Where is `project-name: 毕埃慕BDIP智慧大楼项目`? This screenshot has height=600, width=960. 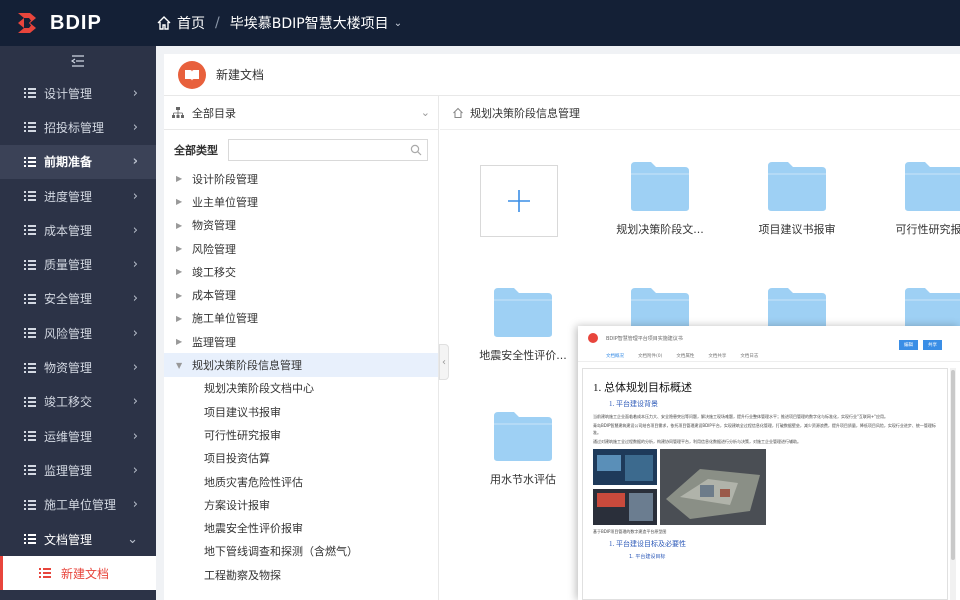 project-name: 毕埃慕BDIP智慧大楼项目 is located at coordinates (309, 24).